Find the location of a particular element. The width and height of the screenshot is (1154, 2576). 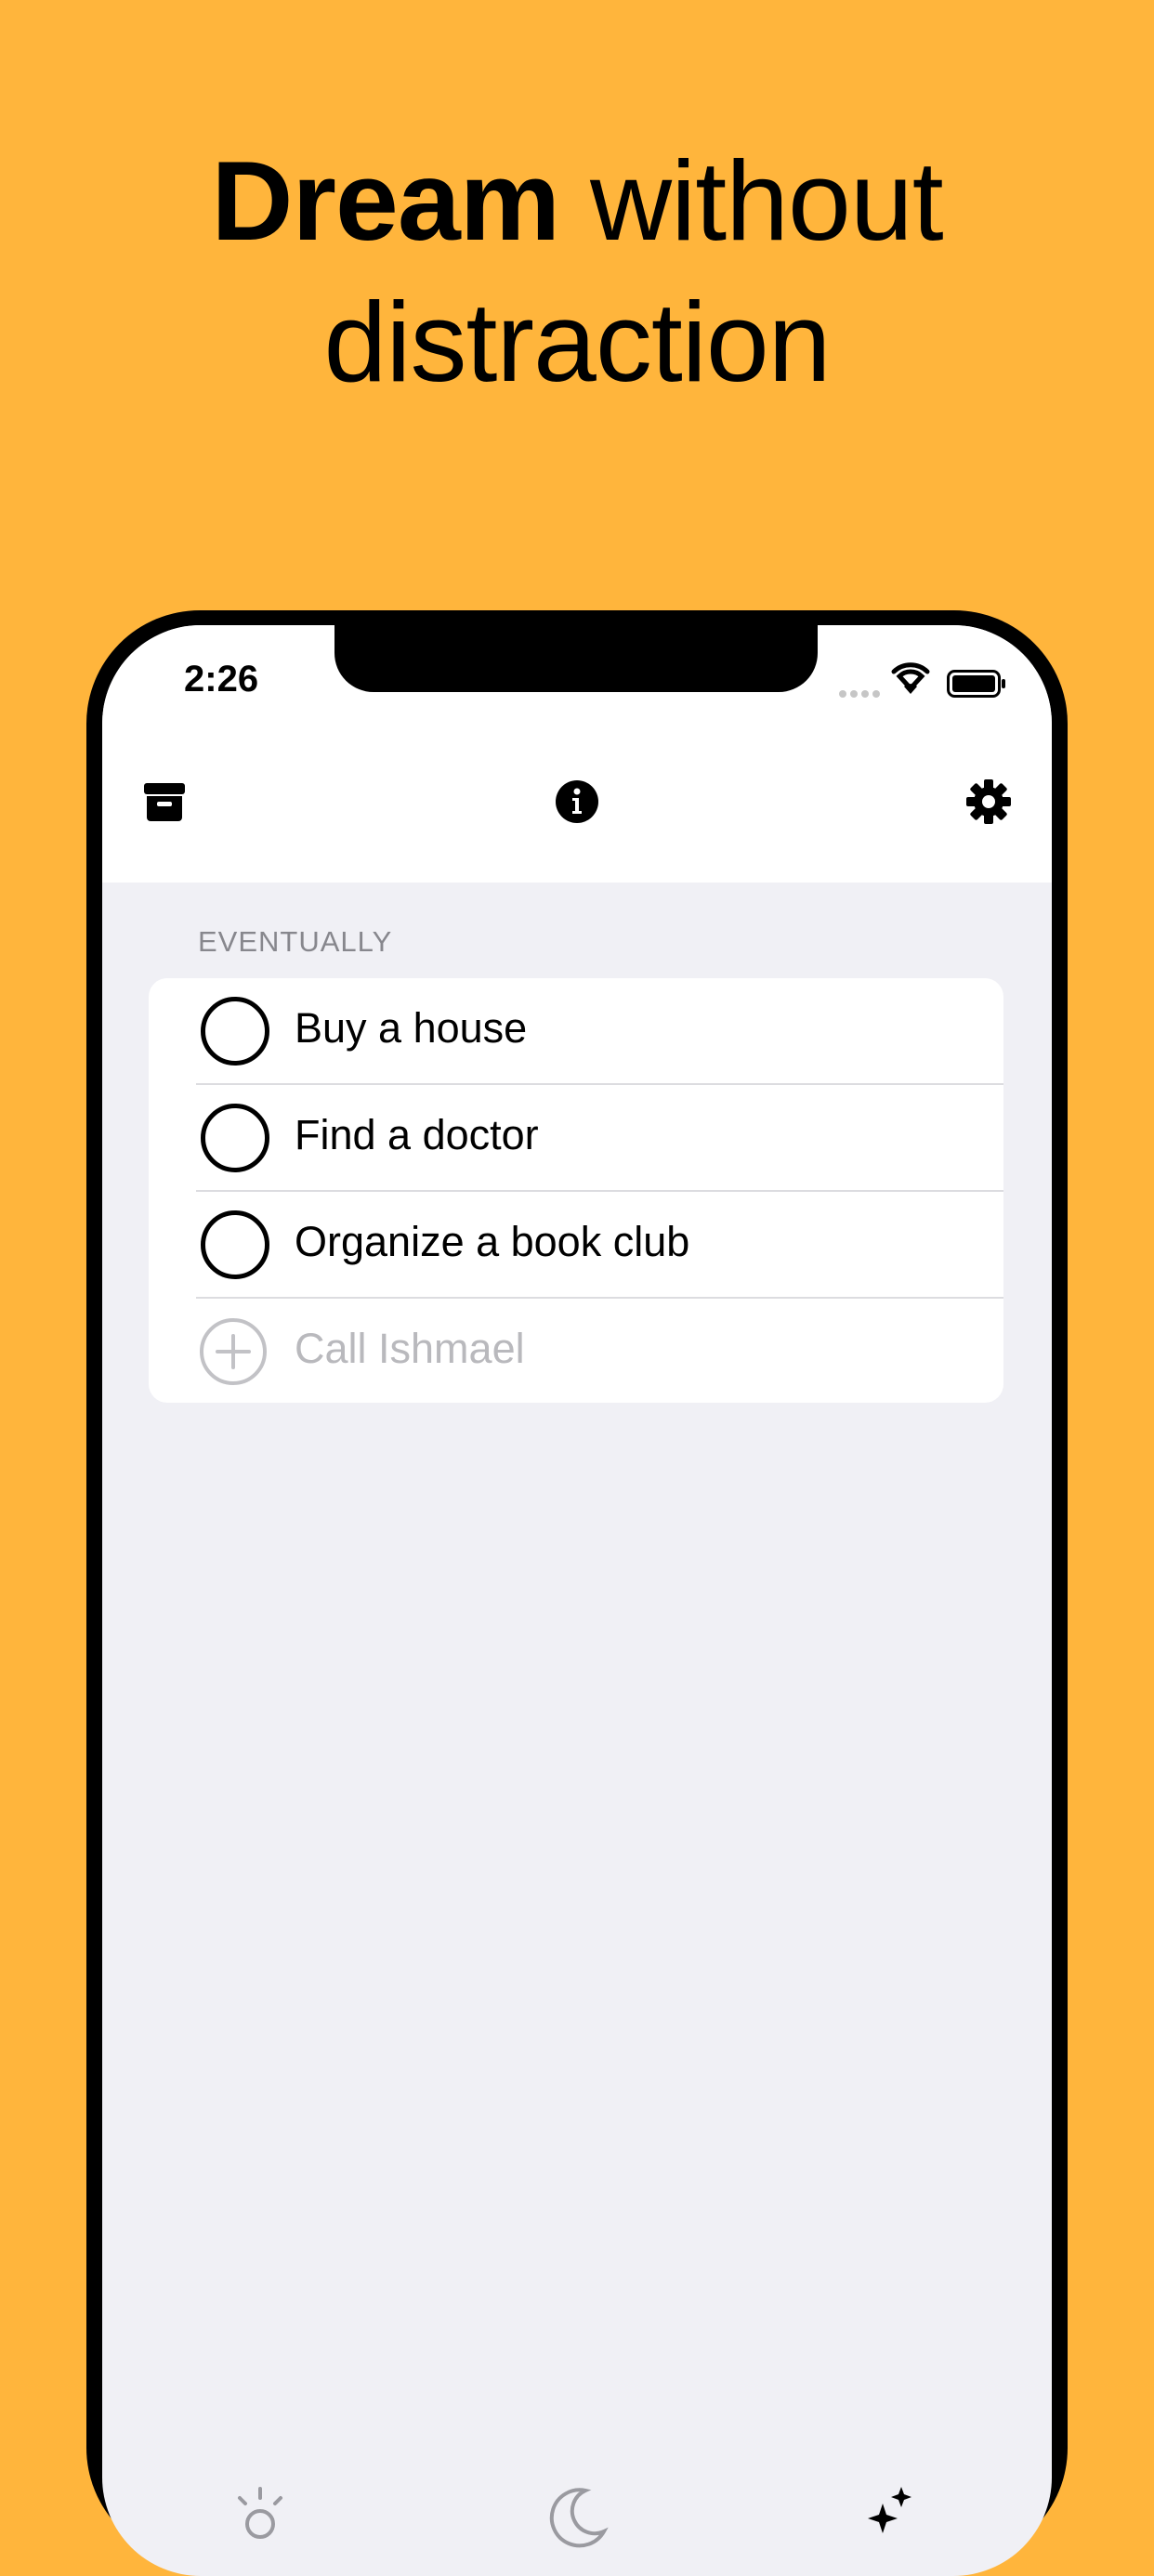

info-circle-icon is located at coordinates (577, 802).